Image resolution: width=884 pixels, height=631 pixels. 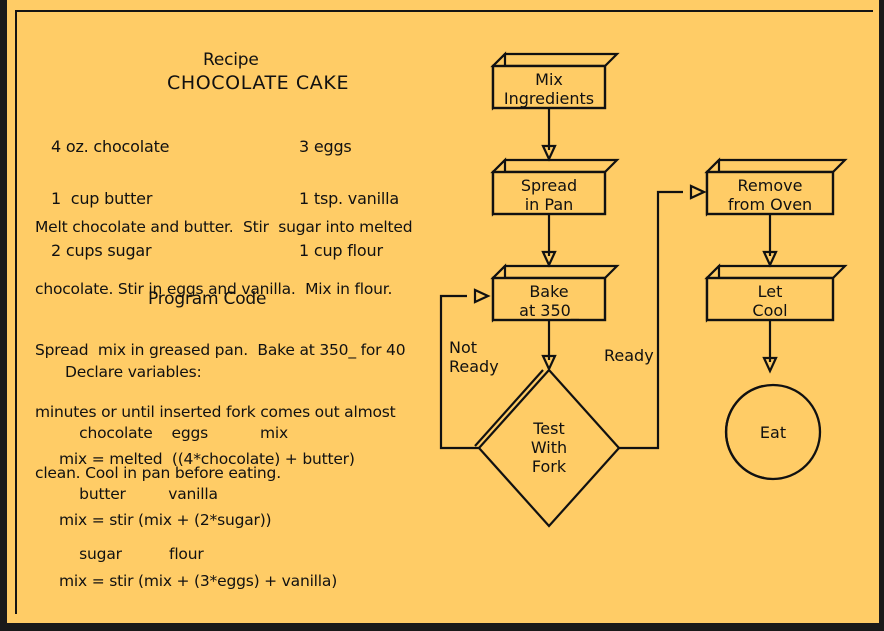 I want to click on flow-node-mix-ingredients, so click(x=555, y=81).